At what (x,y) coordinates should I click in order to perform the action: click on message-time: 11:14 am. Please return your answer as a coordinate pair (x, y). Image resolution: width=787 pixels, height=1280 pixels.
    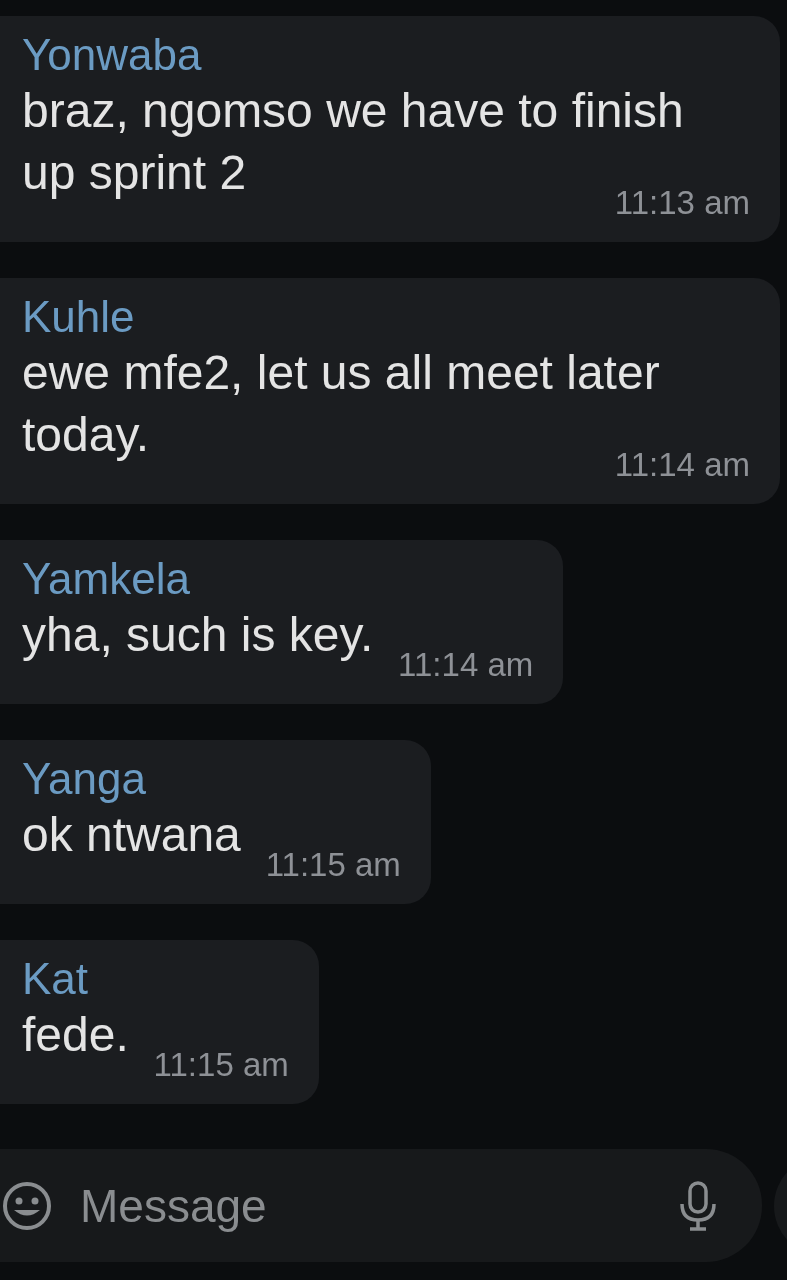
    Looking at the image, I should click on (466, 665).